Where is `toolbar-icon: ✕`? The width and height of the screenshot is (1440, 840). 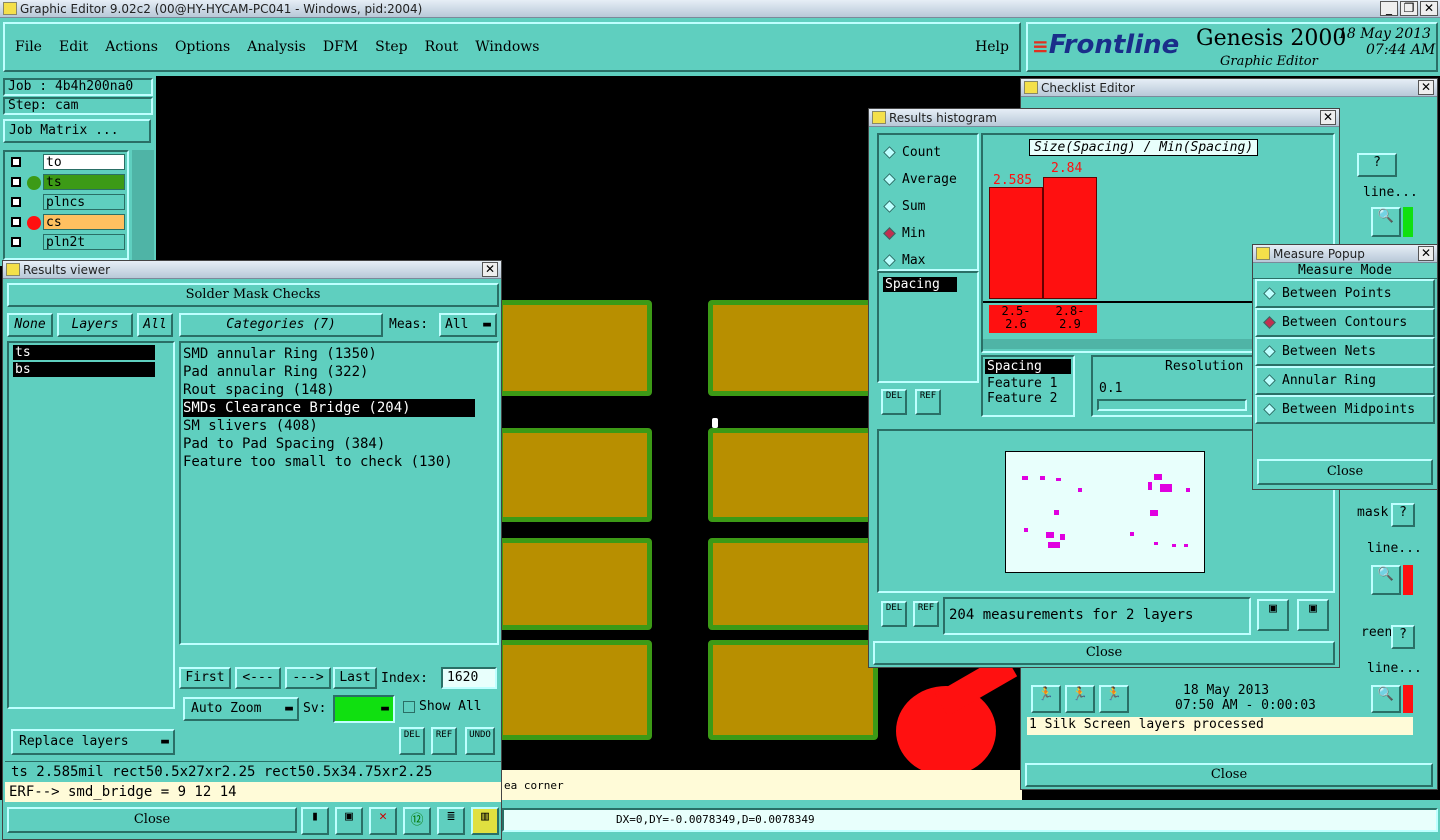 toolbar-icon: ✕ is located at coordinates (383, 821).